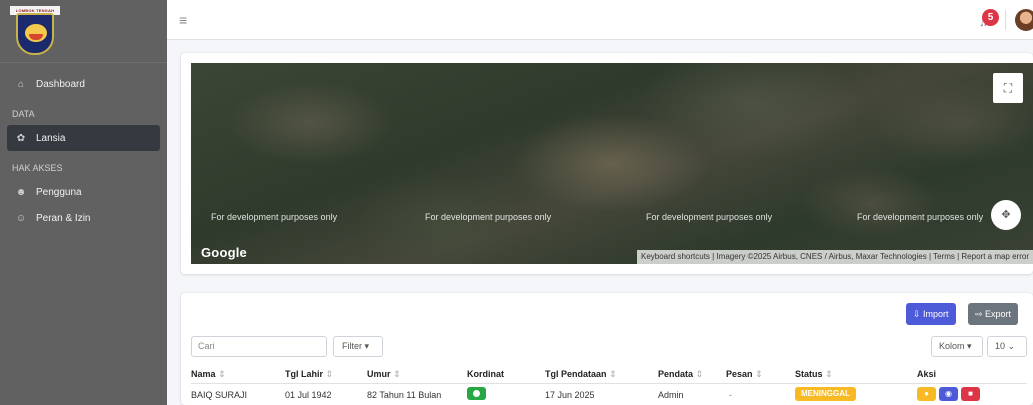  What do you see at coordinates (51, 138) in the screenshot?
I see `sidebar-item-label: Lansia` at bounding box center [51, 138].